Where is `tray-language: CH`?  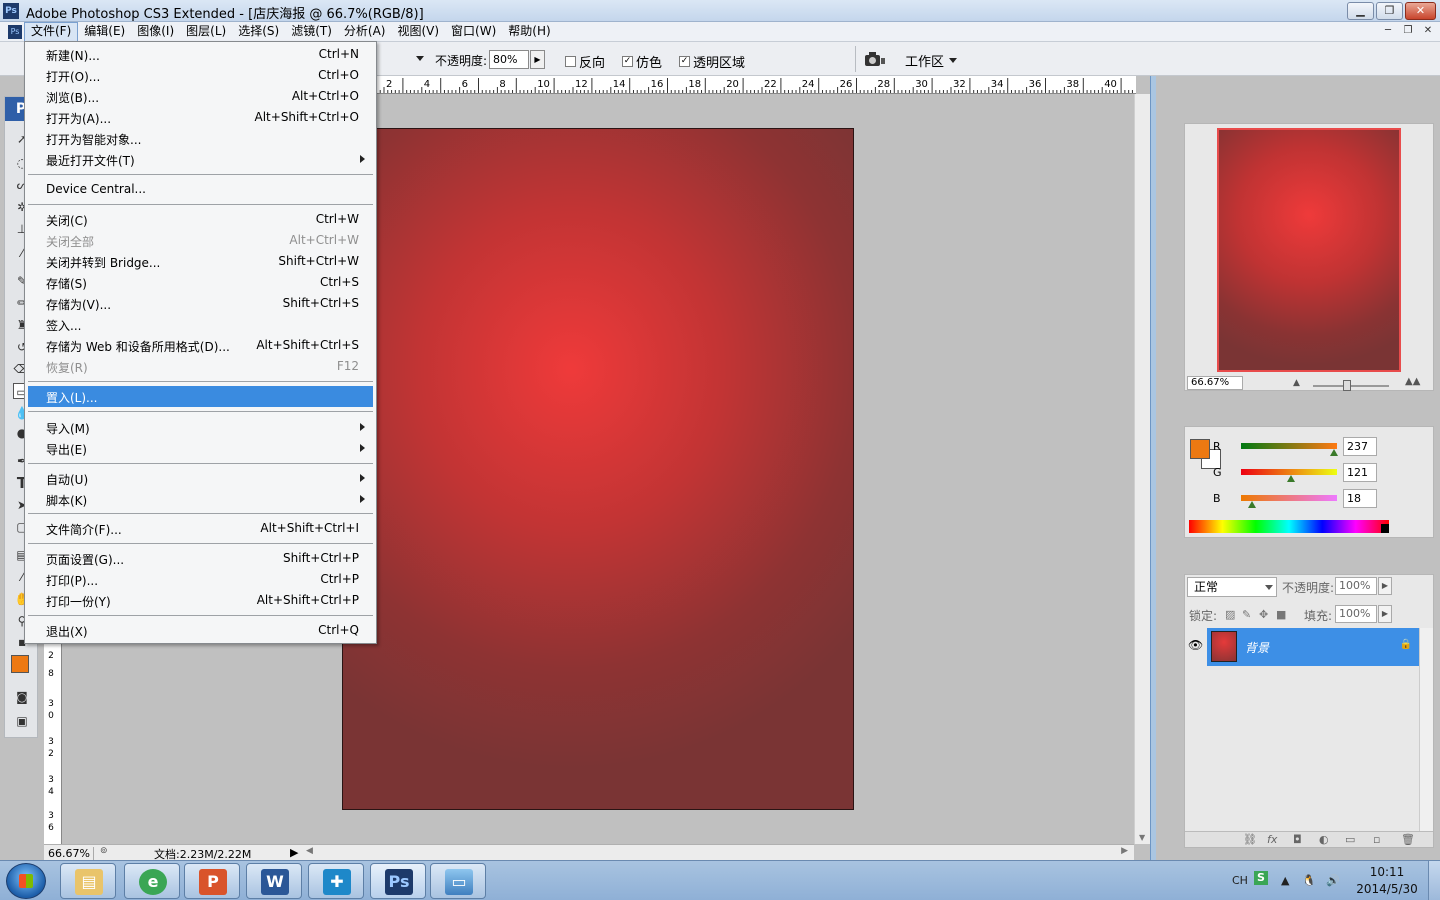
tray-language: CH is located at coordinates (1240, 880).